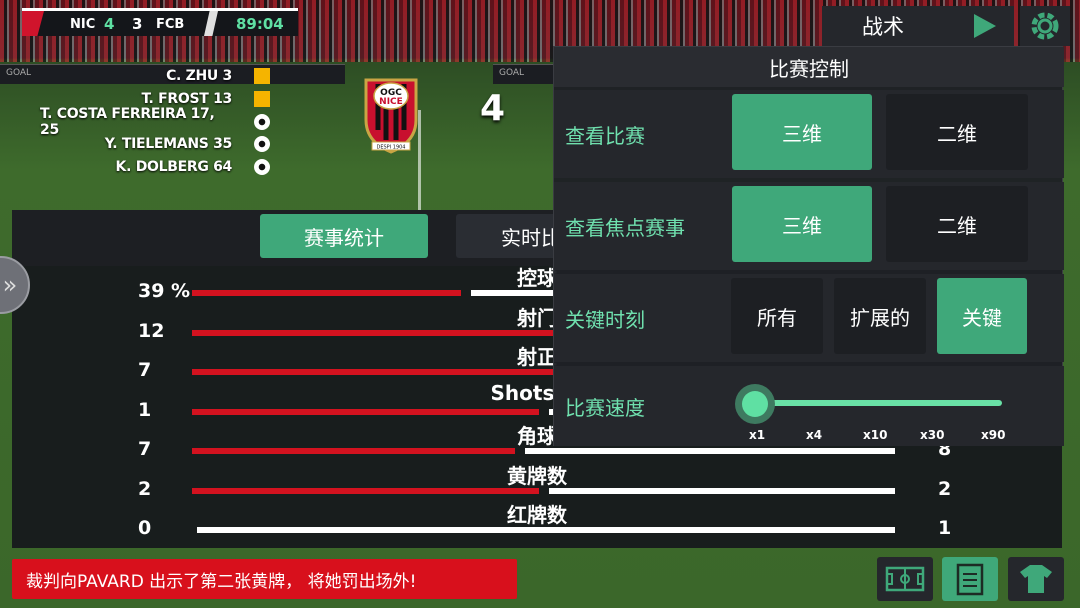  What do you see at coordinates (164, 291) in the screenshot?
I see `stat-home-value: 39 %` at bounding box center [164, 291].